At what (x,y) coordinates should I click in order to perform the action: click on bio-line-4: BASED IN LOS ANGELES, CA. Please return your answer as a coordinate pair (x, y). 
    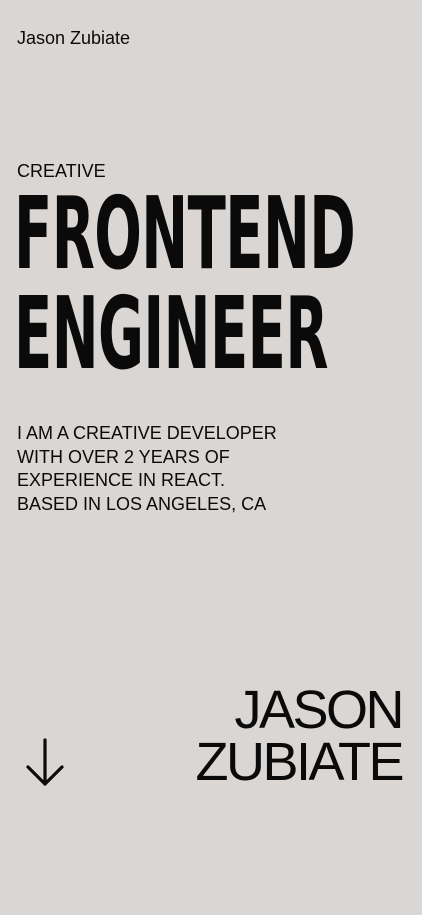
    Looking at the image, I should click on (142, 503).